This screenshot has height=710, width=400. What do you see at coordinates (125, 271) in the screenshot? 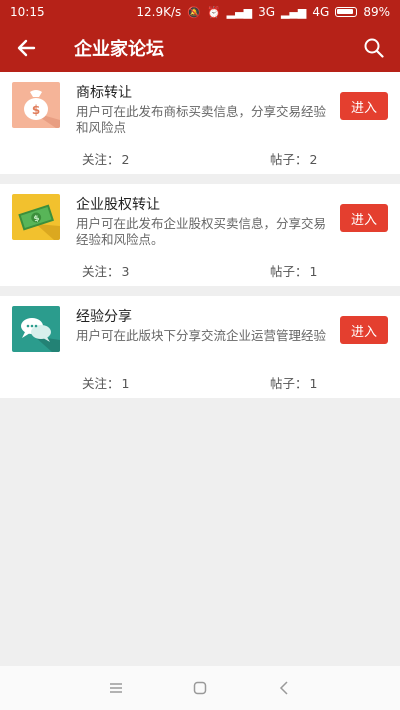
I see `follow-value: 3` at bounding box center [125, 271].